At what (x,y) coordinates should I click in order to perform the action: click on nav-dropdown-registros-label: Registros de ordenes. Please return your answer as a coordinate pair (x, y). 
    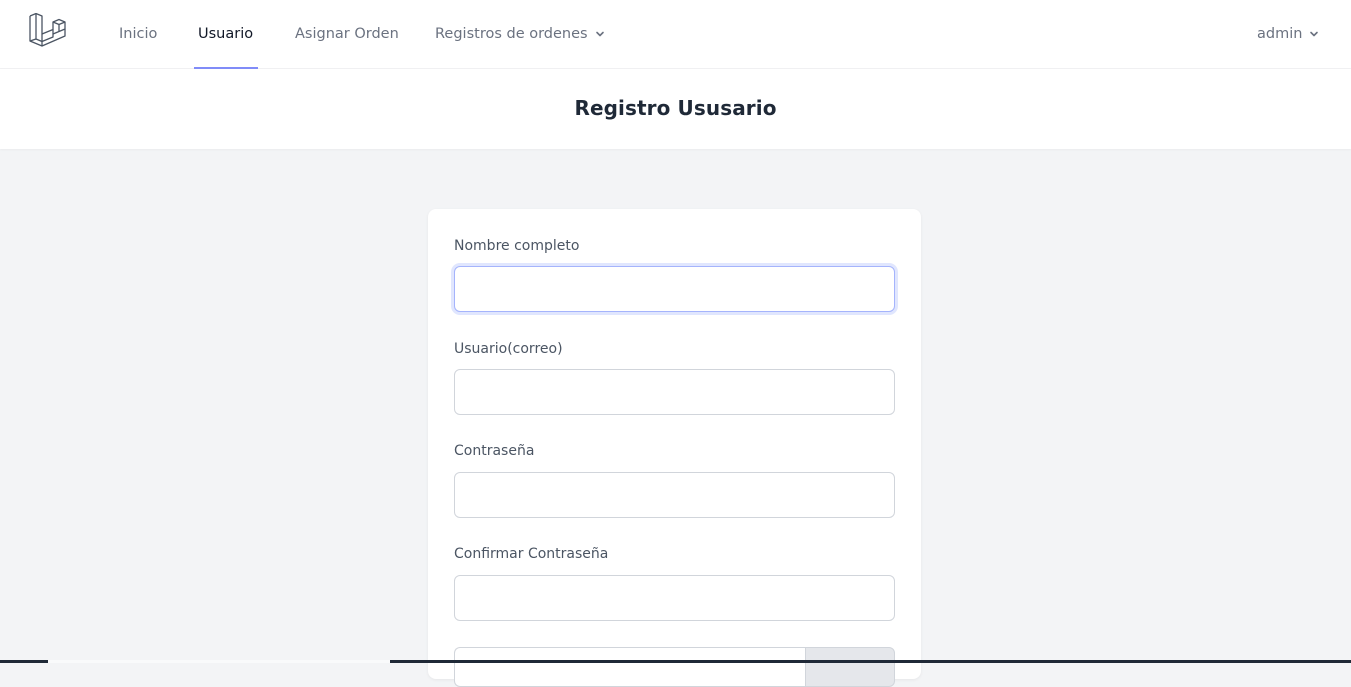
    Looking at the image, I should click on (511, 34).